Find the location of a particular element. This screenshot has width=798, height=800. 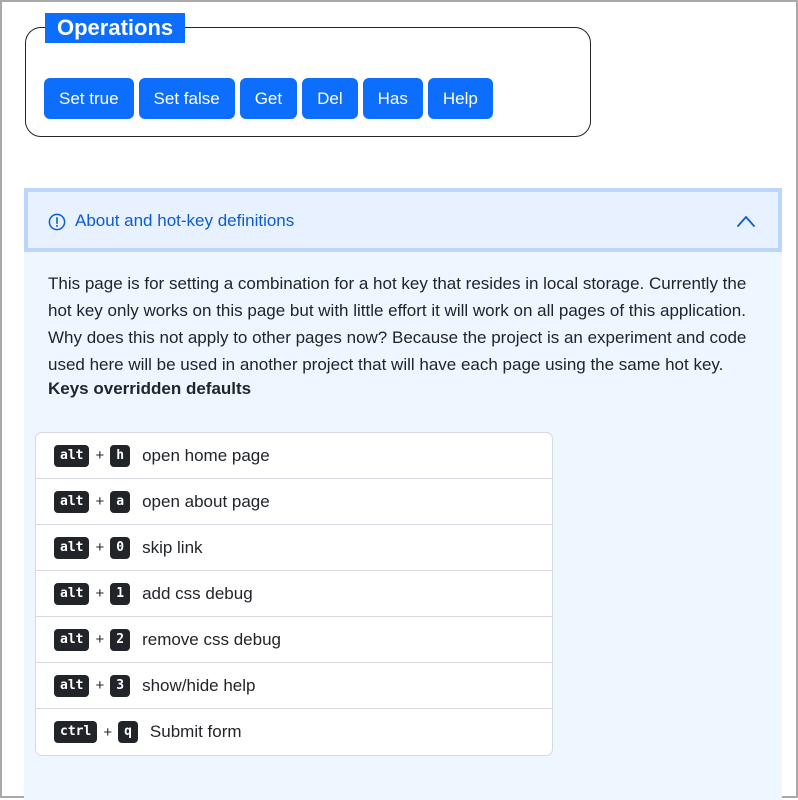

keys-overridden-title: Keys overridden defaults is located at coordinates (150, 388).